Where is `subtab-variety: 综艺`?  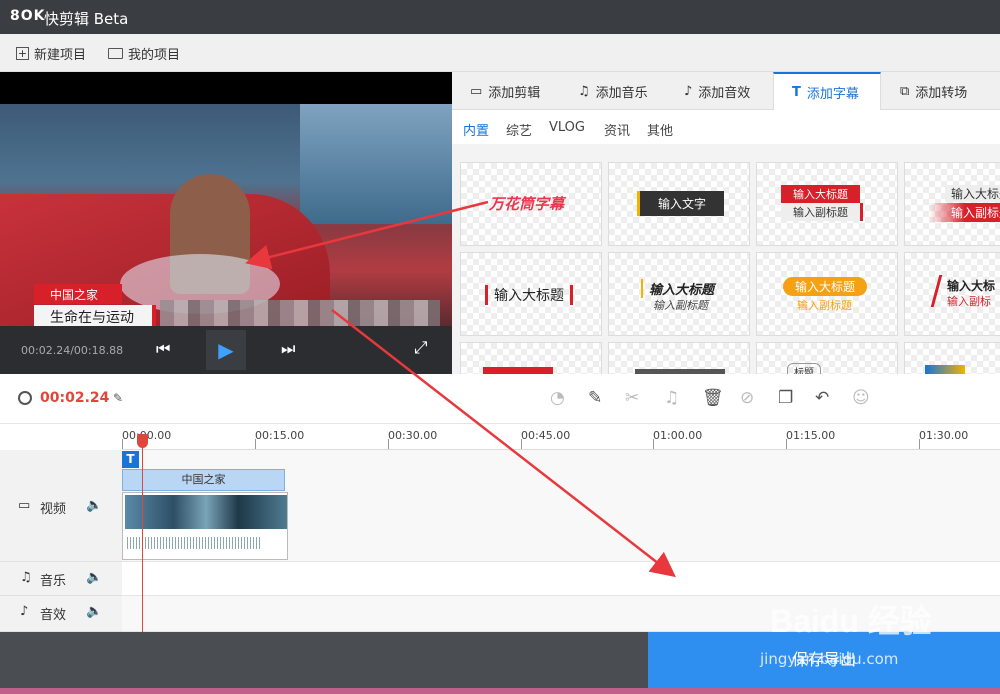 subtab-variety: 综艺 is located at coordinates (519, 129).